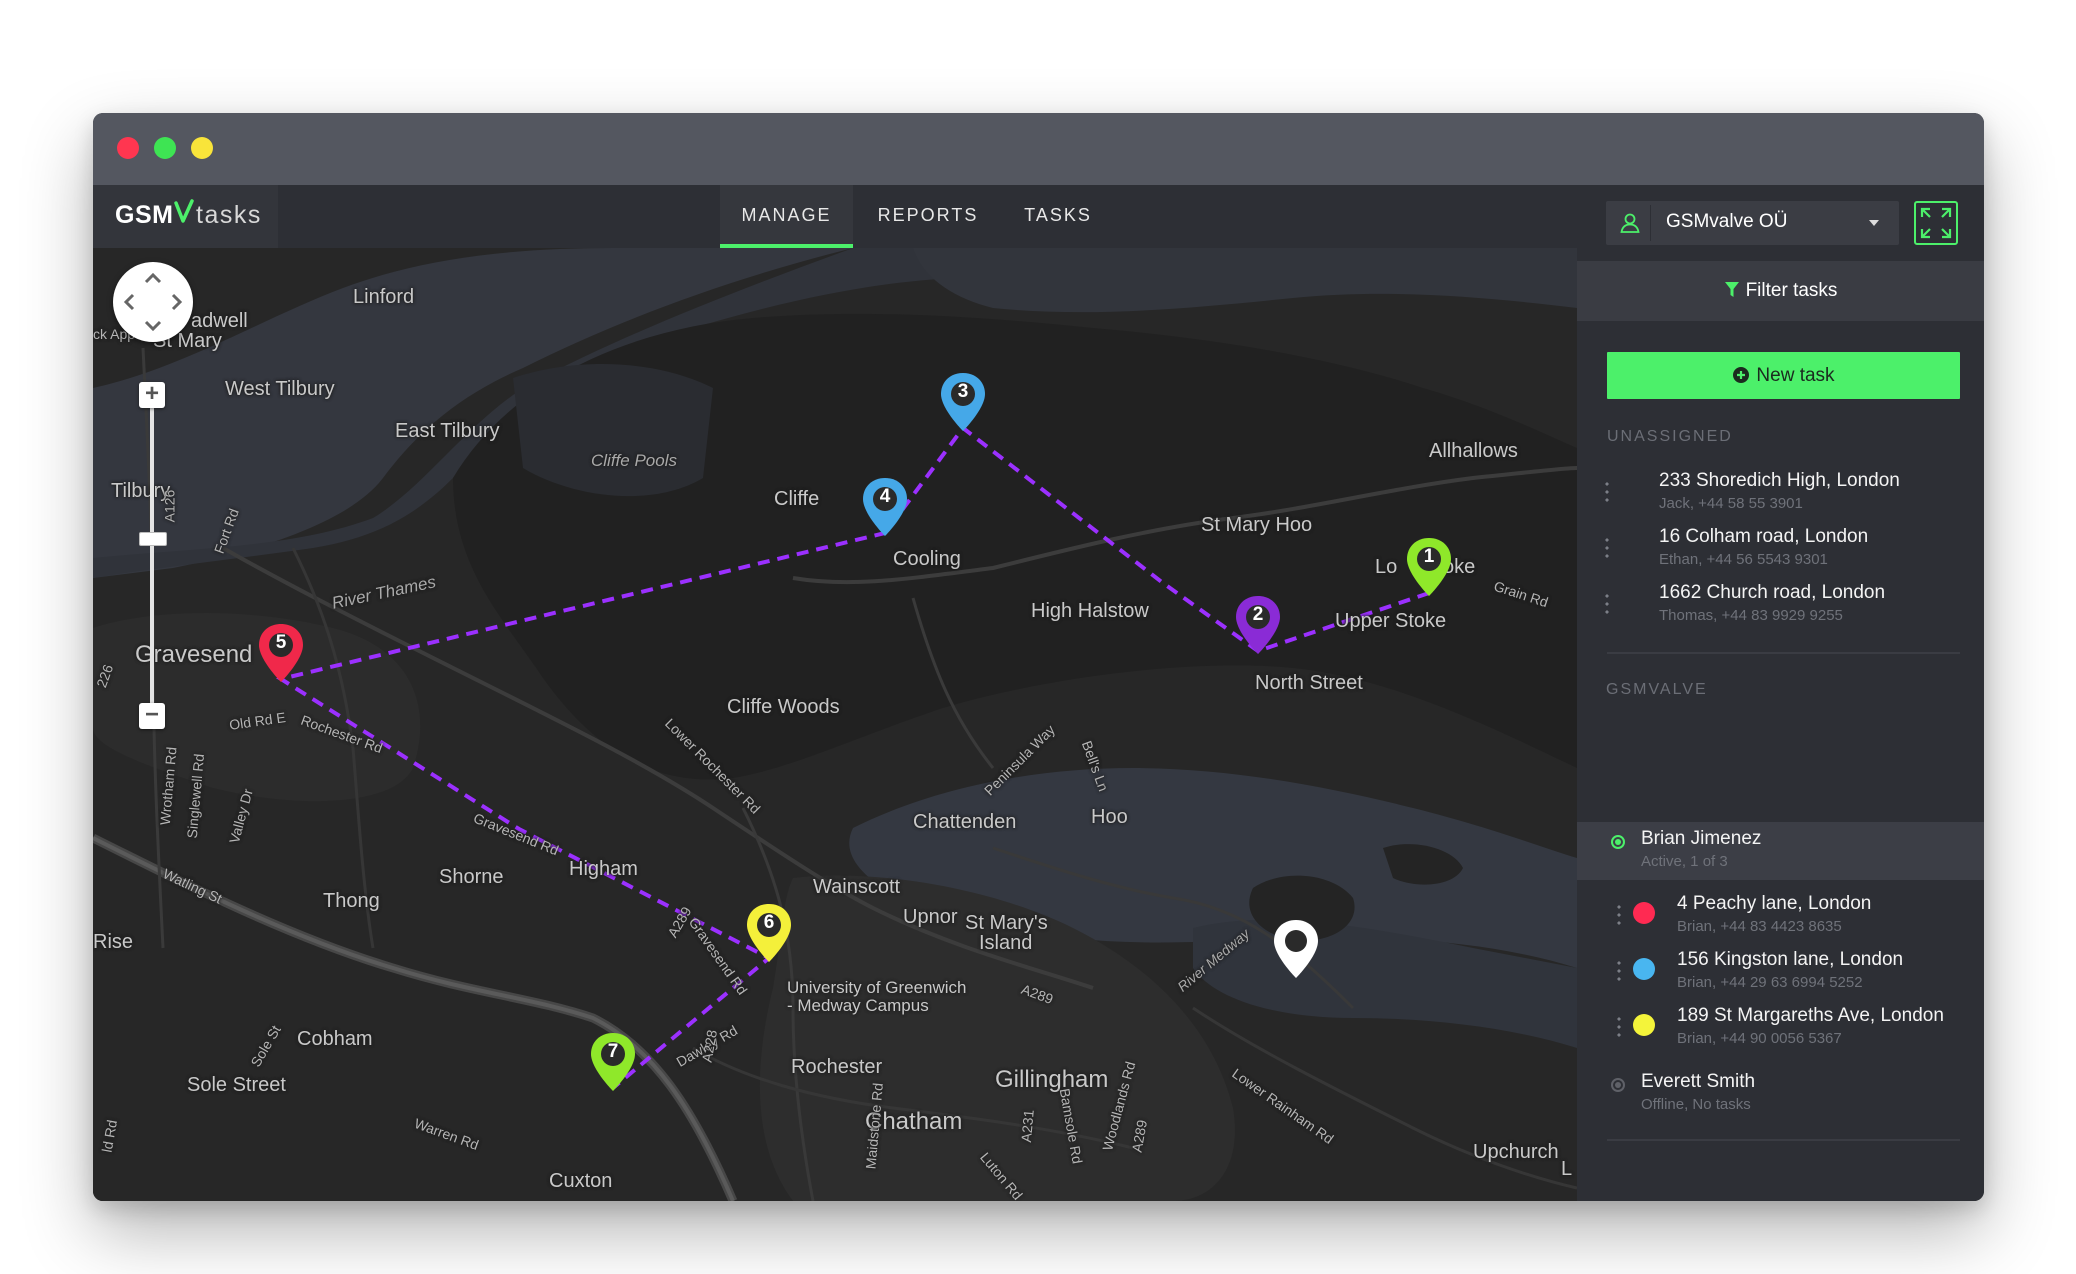 This screenshot has width=2076, height=1274. I want to click on map-label-upchurch: Upchurch, so click(1516, 1152).